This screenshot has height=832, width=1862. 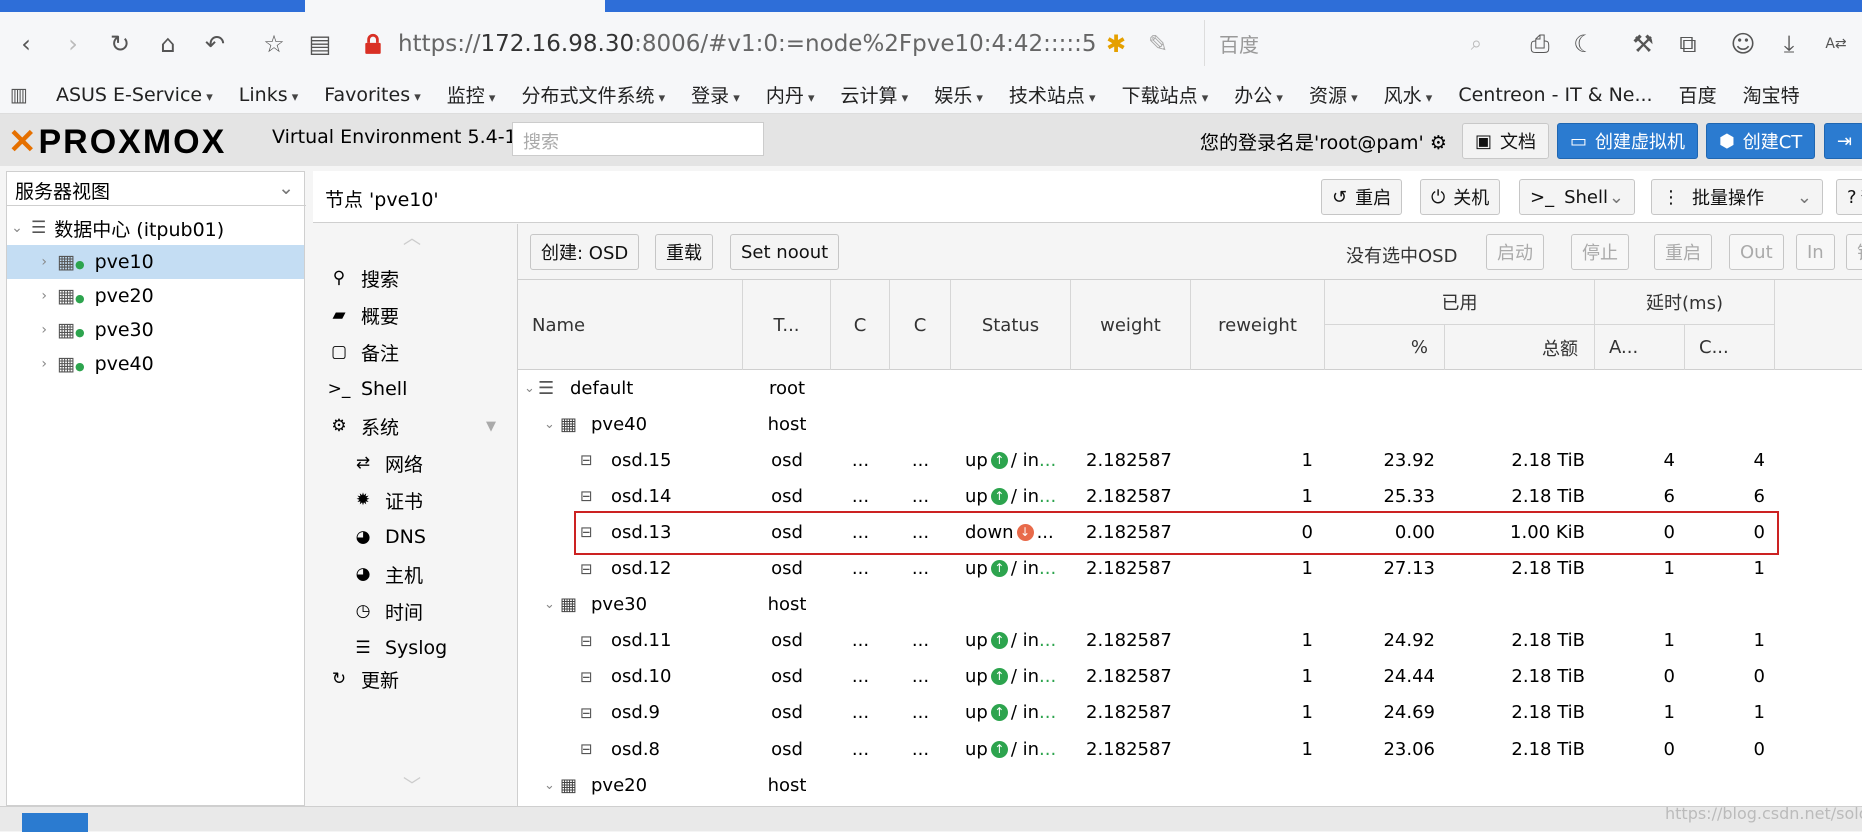 What do you see at coordinates (415, 500) in the screenshot?
I see `nav-certificates: ✹ 证书` at bounding box center [415, 500].